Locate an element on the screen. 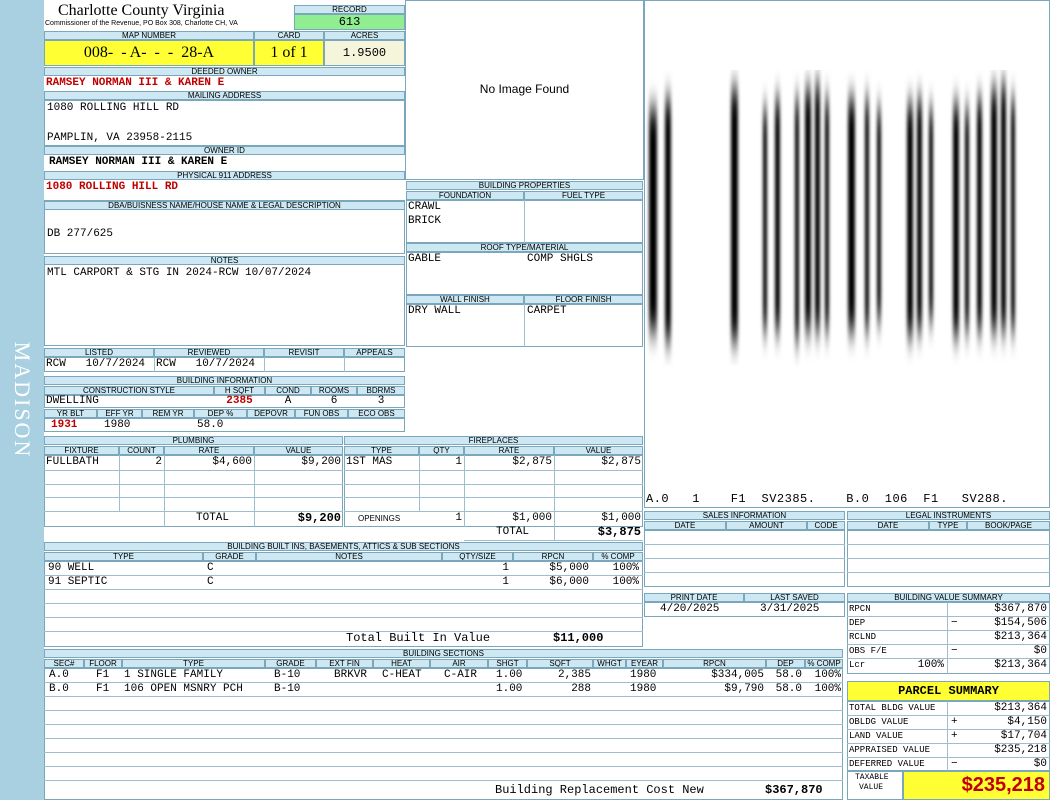 Image resolution: width=1050 pixels, height=800 pixels. acres-value: 1.9500 is located at coordinates (364, 53).